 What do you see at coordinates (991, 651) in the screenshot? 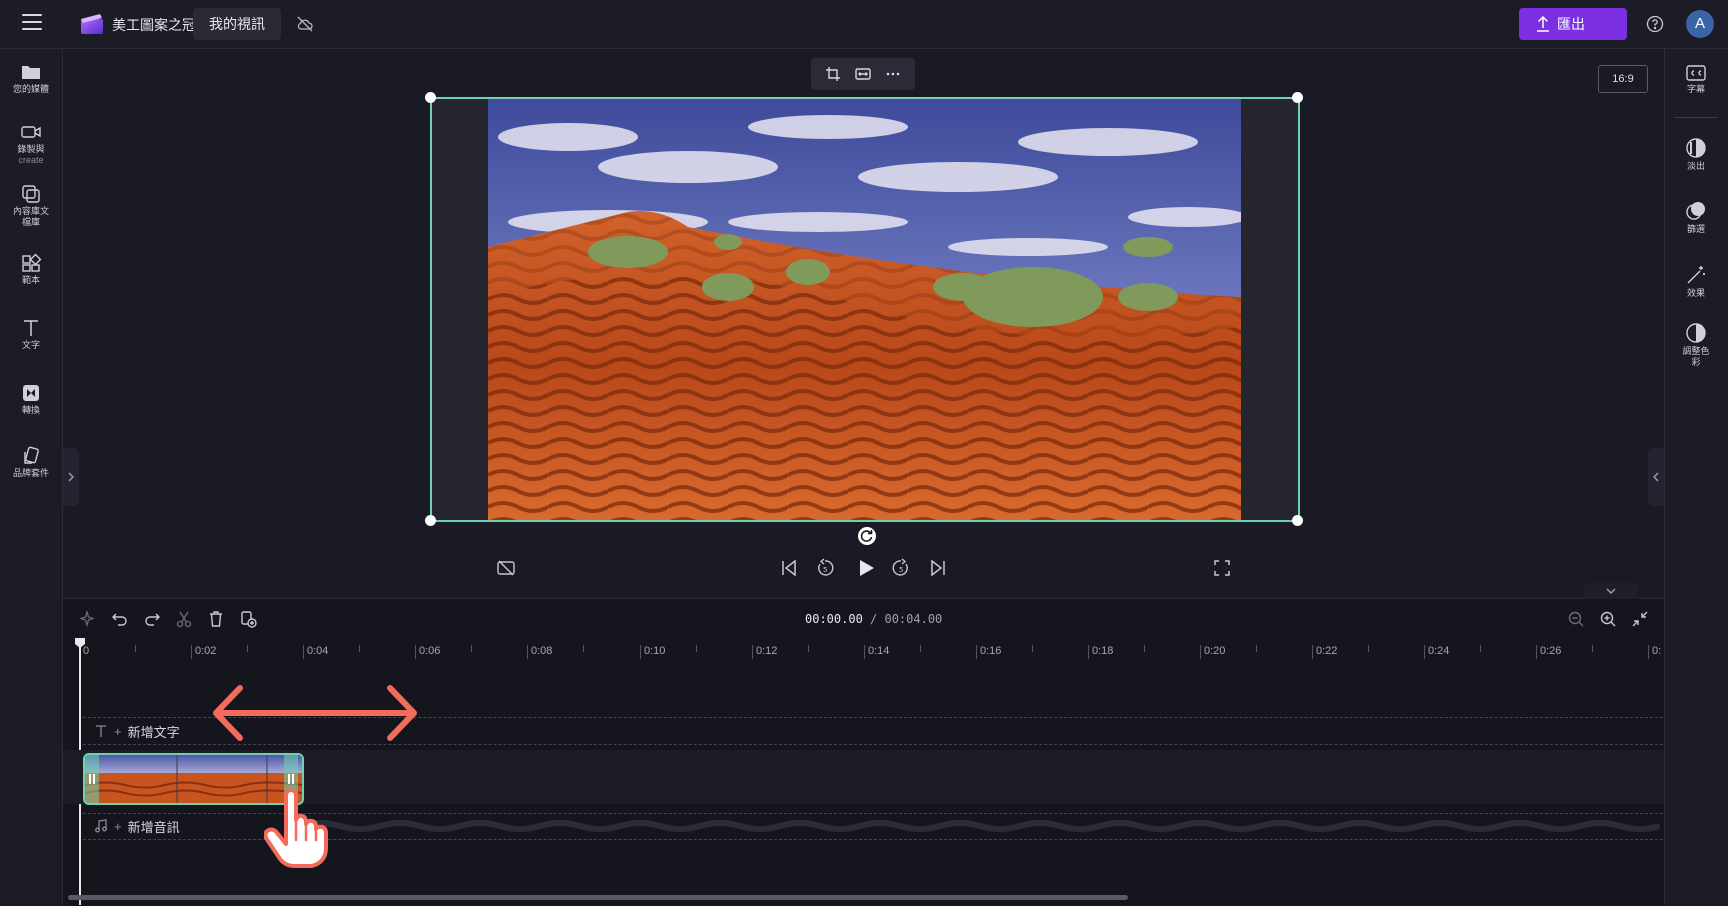
I see `ruler-label: 0:16` at bounding box center [991, 651].